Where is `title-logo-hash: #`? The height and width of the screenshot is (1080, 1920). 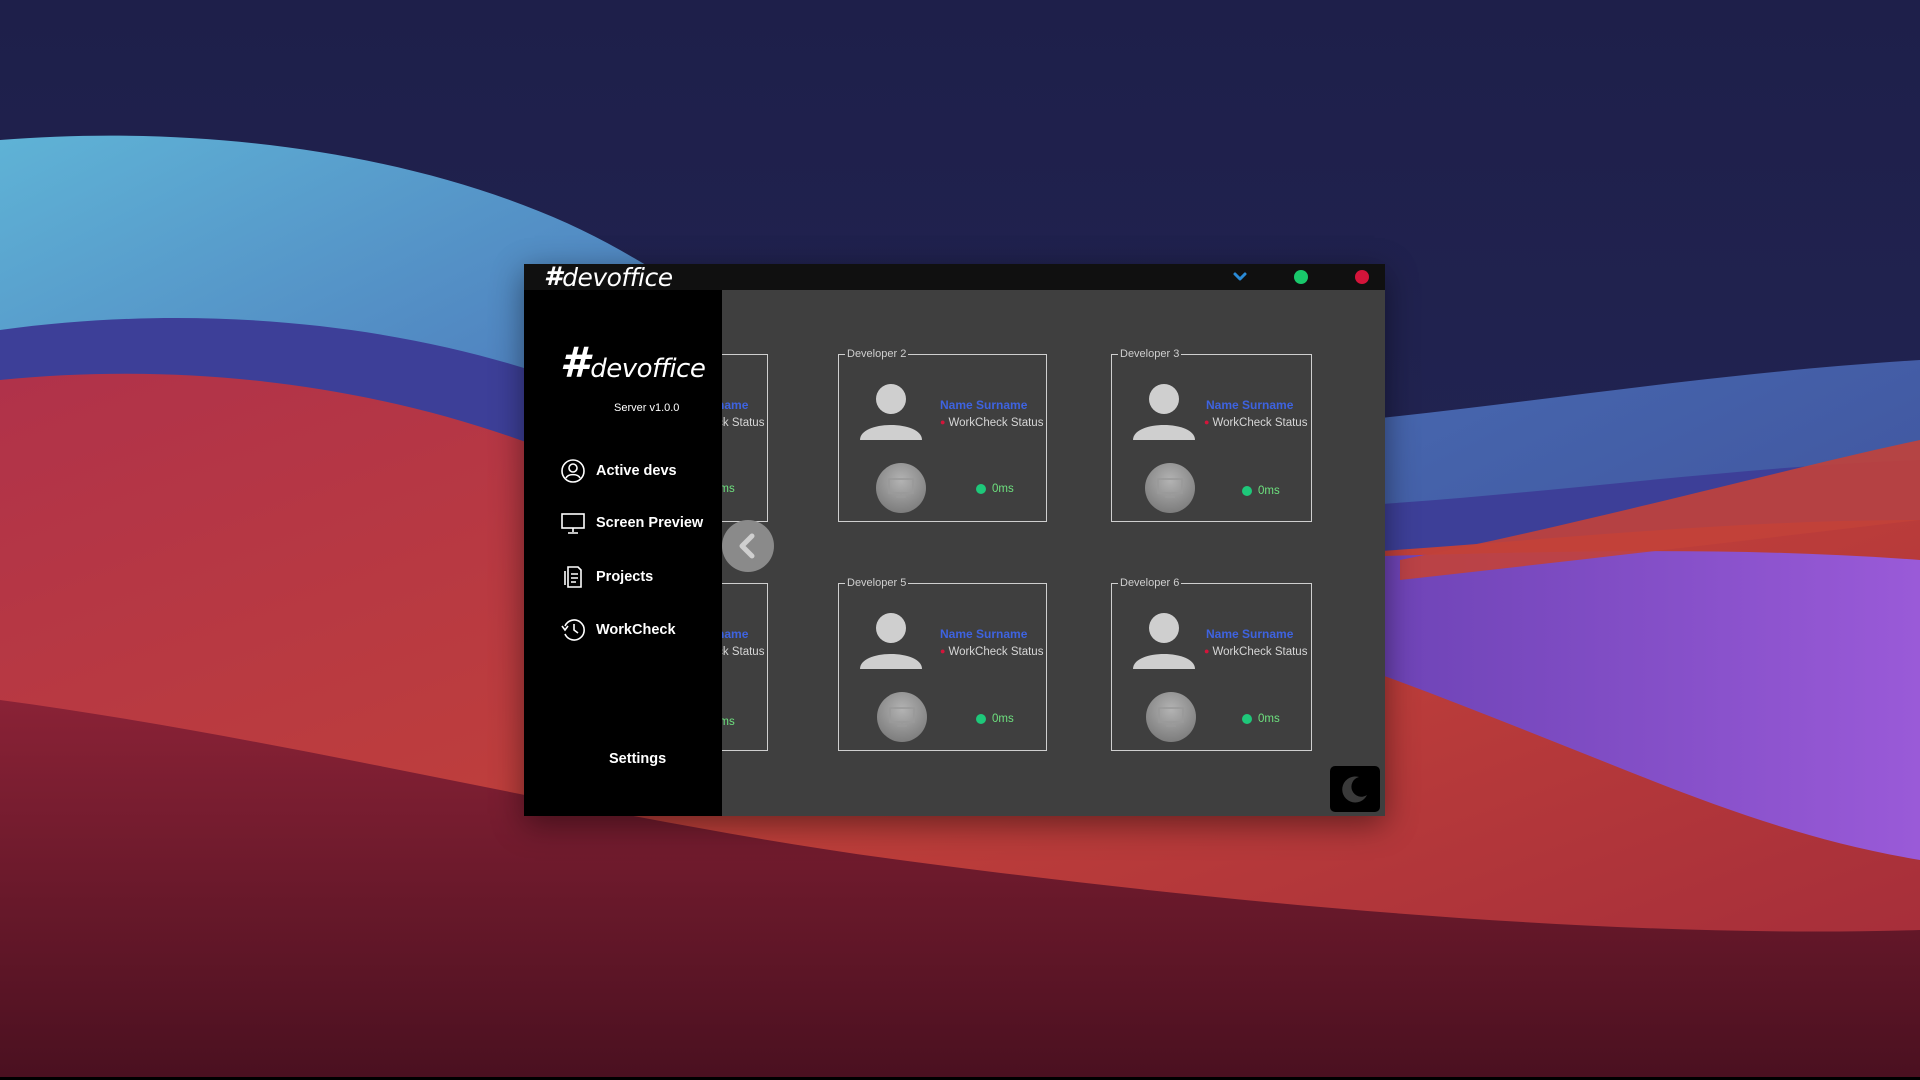 title-logo-hash: # is located at coordinates (553, 277).